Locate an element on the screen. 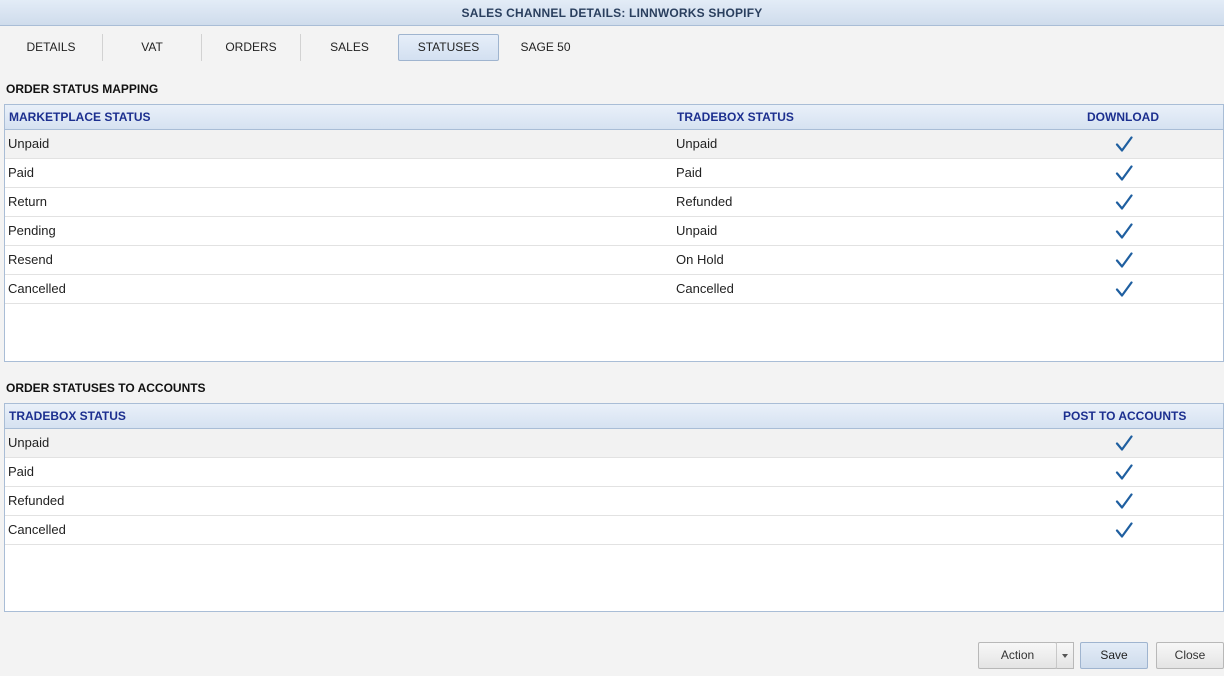 Image resolution: width=1224 pixels, height=676 pixels. table-row: Paid Paid is located at coordinates (614, 173).